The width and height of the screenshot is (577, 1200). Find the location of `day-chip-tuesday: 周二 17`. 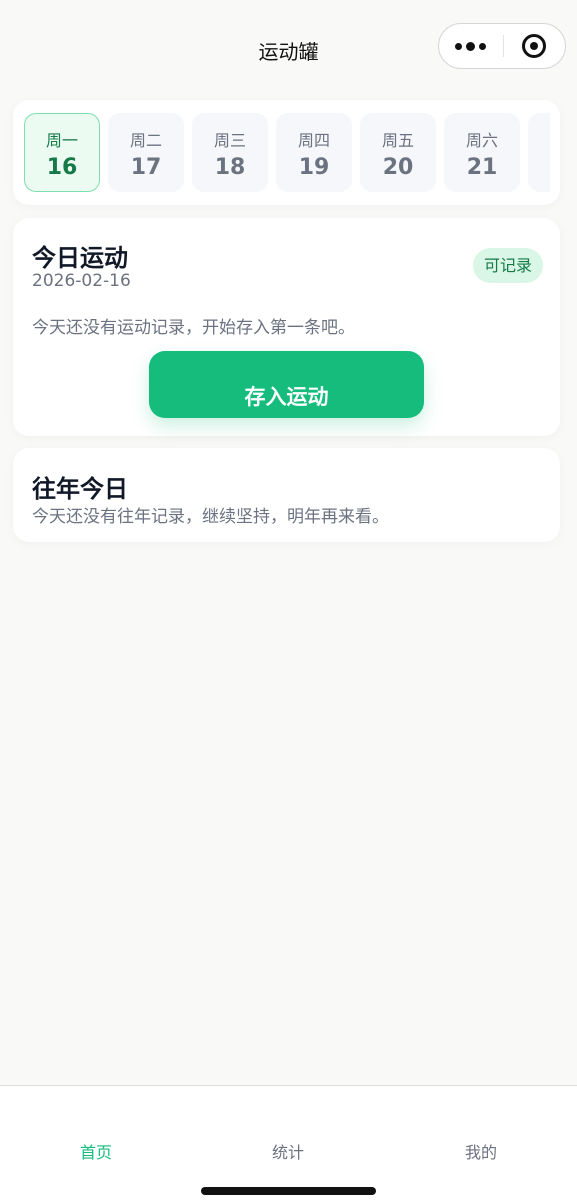

day-chip-tuesday: 周二 17 is located at coordinates (146, 152).